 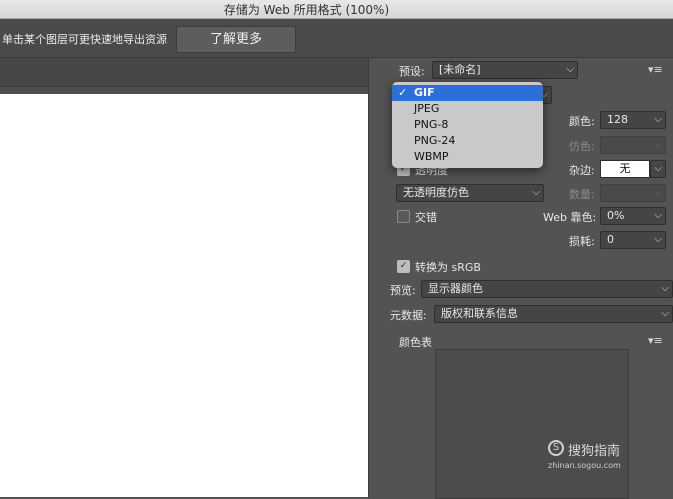 I want to click on format-dropdown-menu: ✓ GIF JPEG PNG-8 PNG-24 WBMP, so click(x=467, y=125).